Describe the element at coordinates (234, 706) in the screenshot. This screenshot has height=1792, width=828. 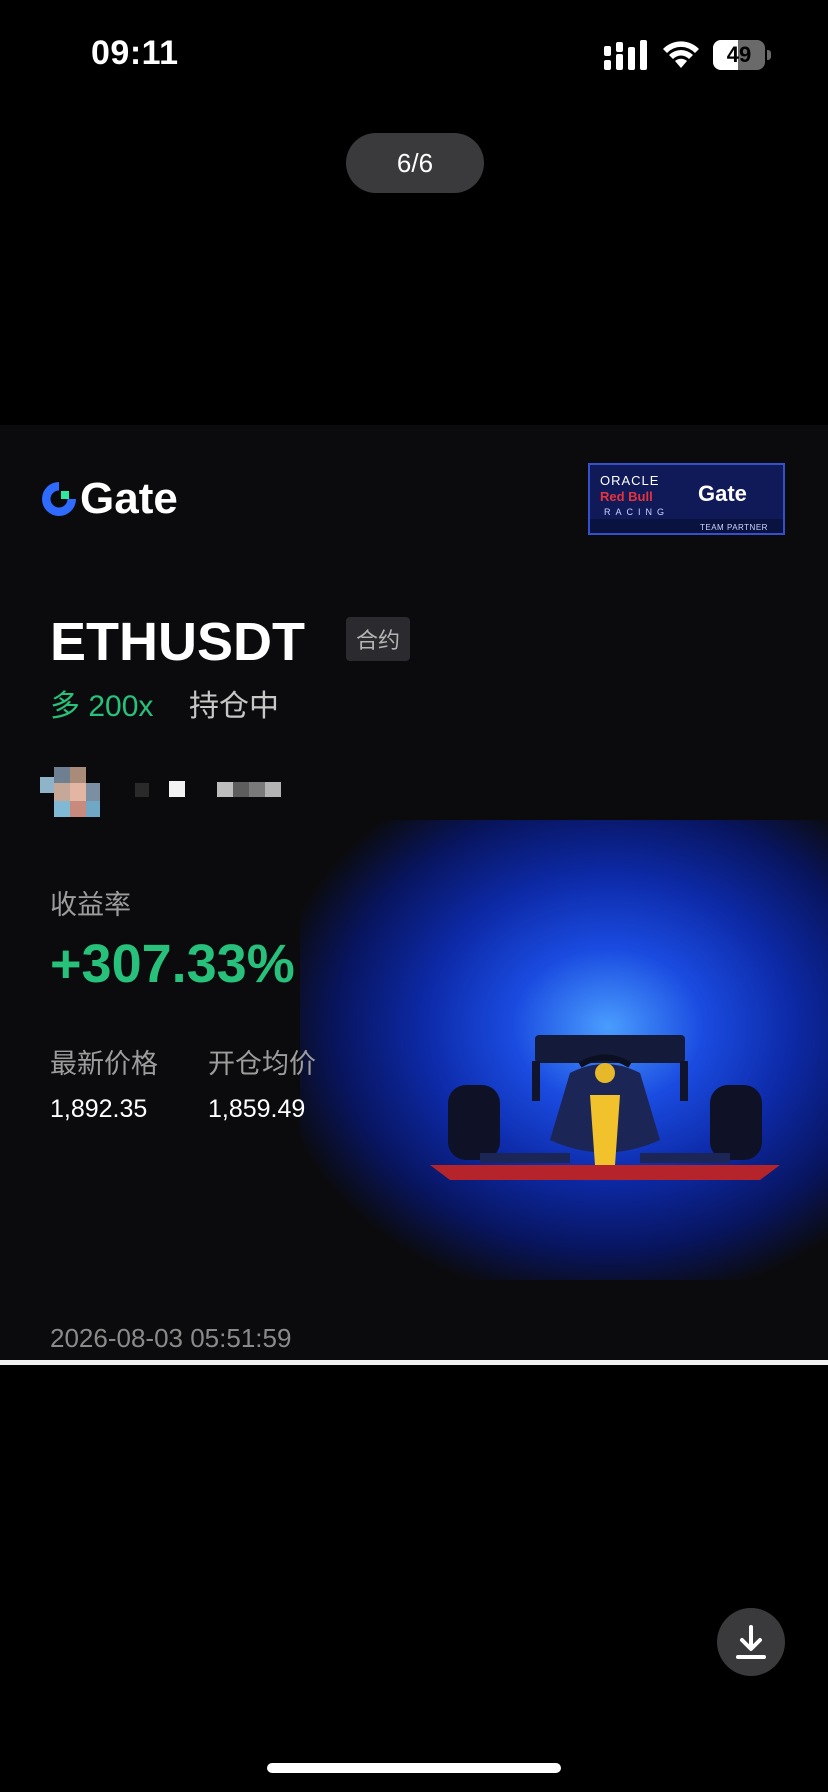
I see `position-status: 持仓中` at that location.